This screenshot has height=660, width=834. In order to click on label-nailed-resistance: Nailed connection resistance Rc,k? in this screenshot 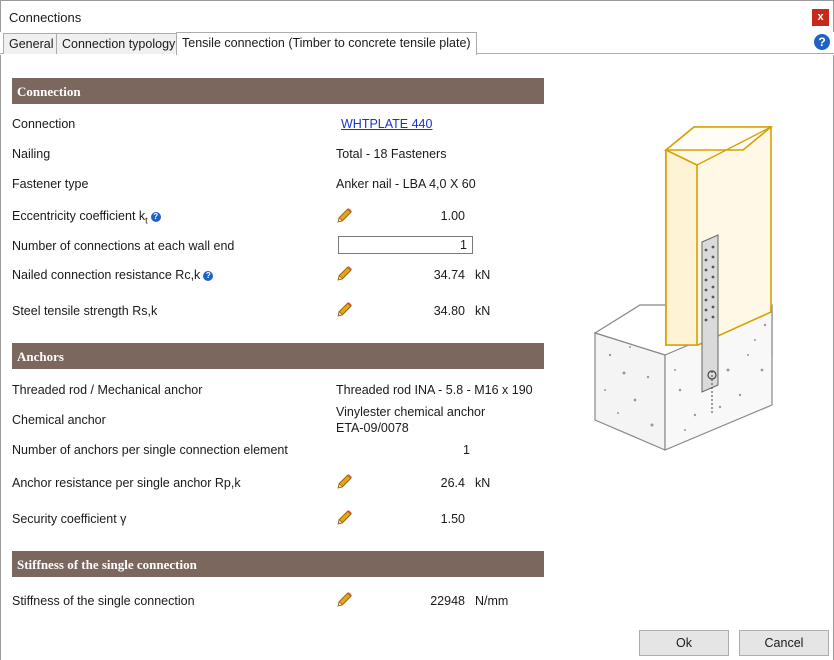, I will do `click(113, 275)`.